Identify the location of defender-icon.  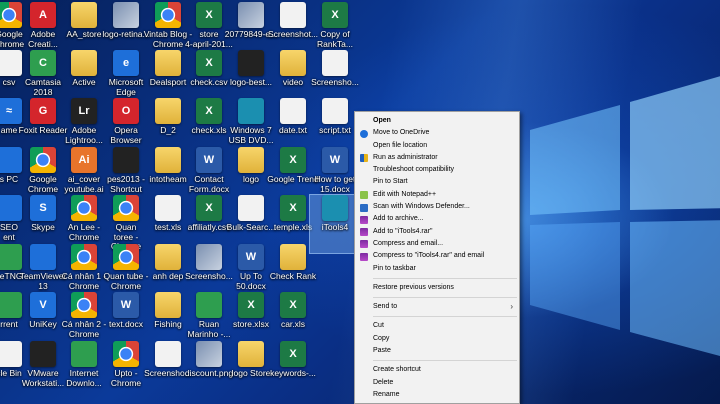
(364, 207).